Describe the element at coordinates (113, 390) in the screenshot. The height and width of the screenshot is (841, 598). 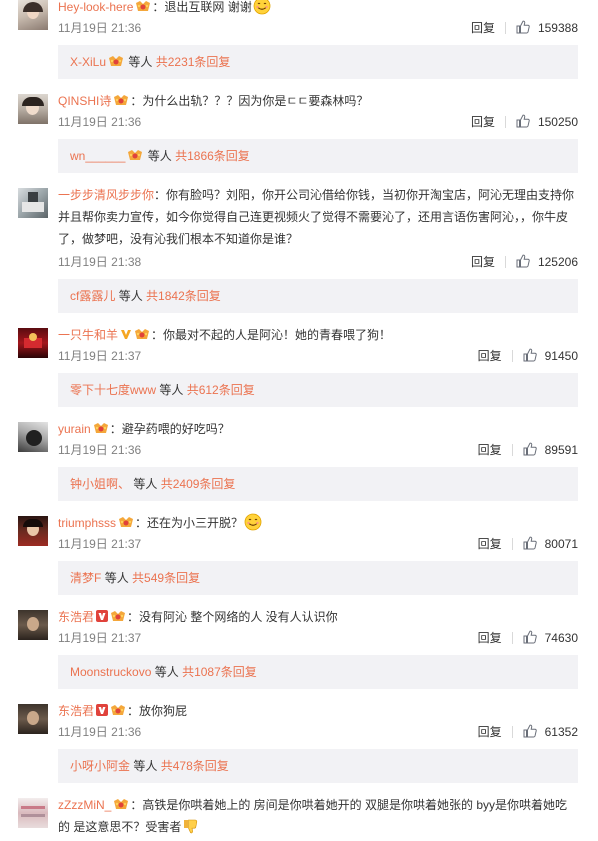
I see `reply-username: 零下十七度www` at that location.